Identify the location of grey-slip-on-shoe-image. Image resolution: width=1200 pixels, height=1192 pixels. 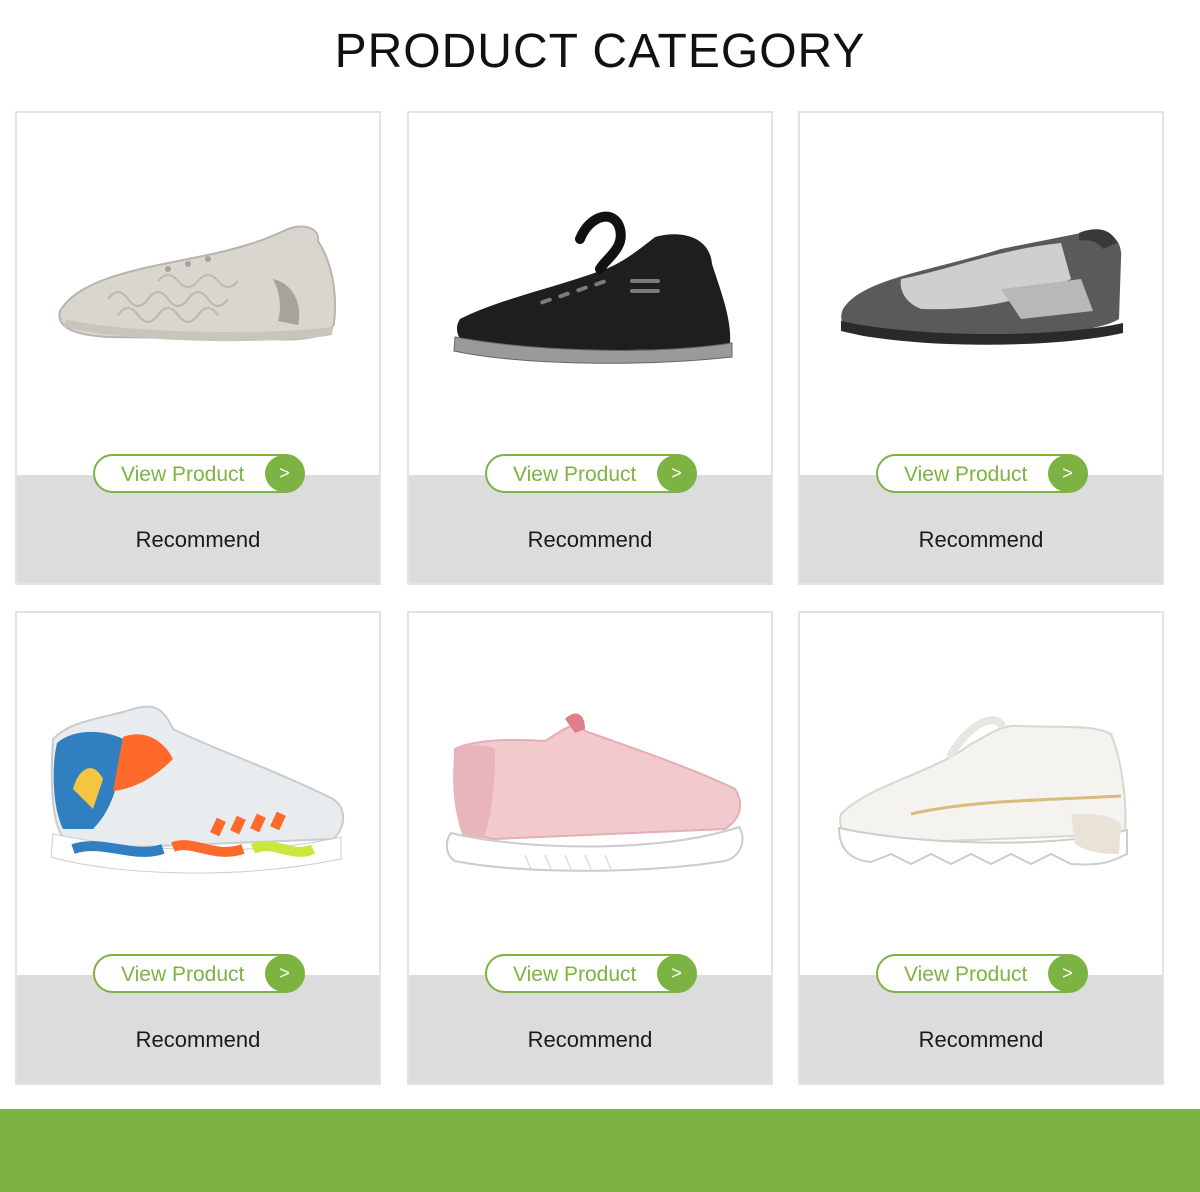
(982, 287).